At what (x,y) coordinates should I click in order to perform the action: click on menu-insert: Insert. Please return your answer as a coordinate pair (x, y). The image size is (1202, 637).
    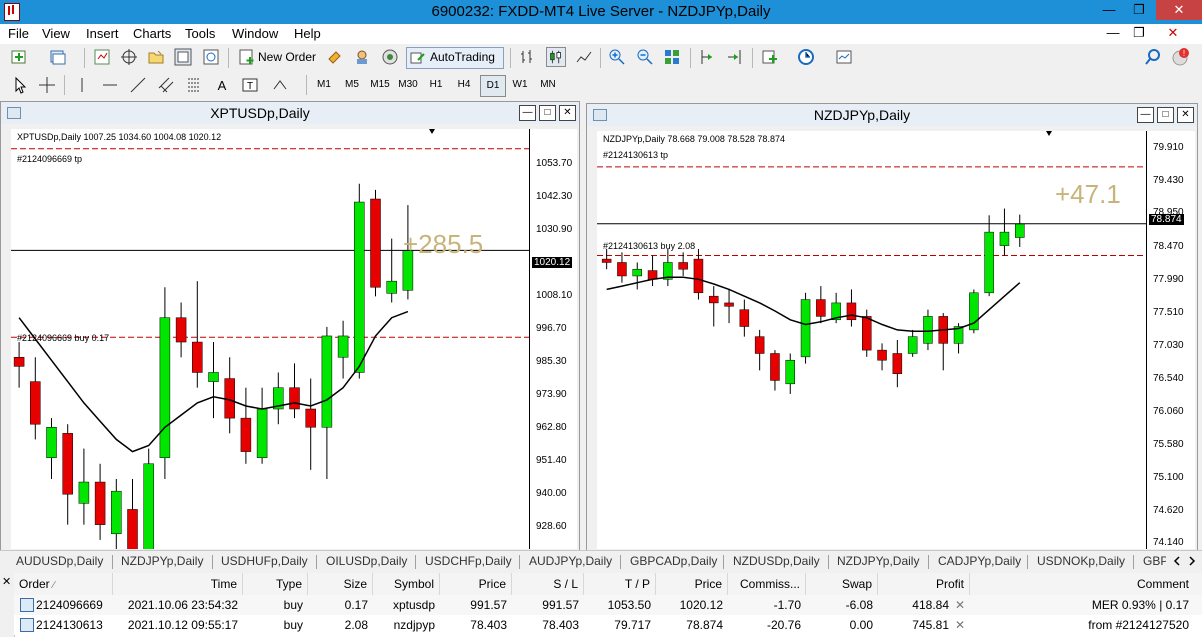
    Looking at the image, I should click on (102, 33).